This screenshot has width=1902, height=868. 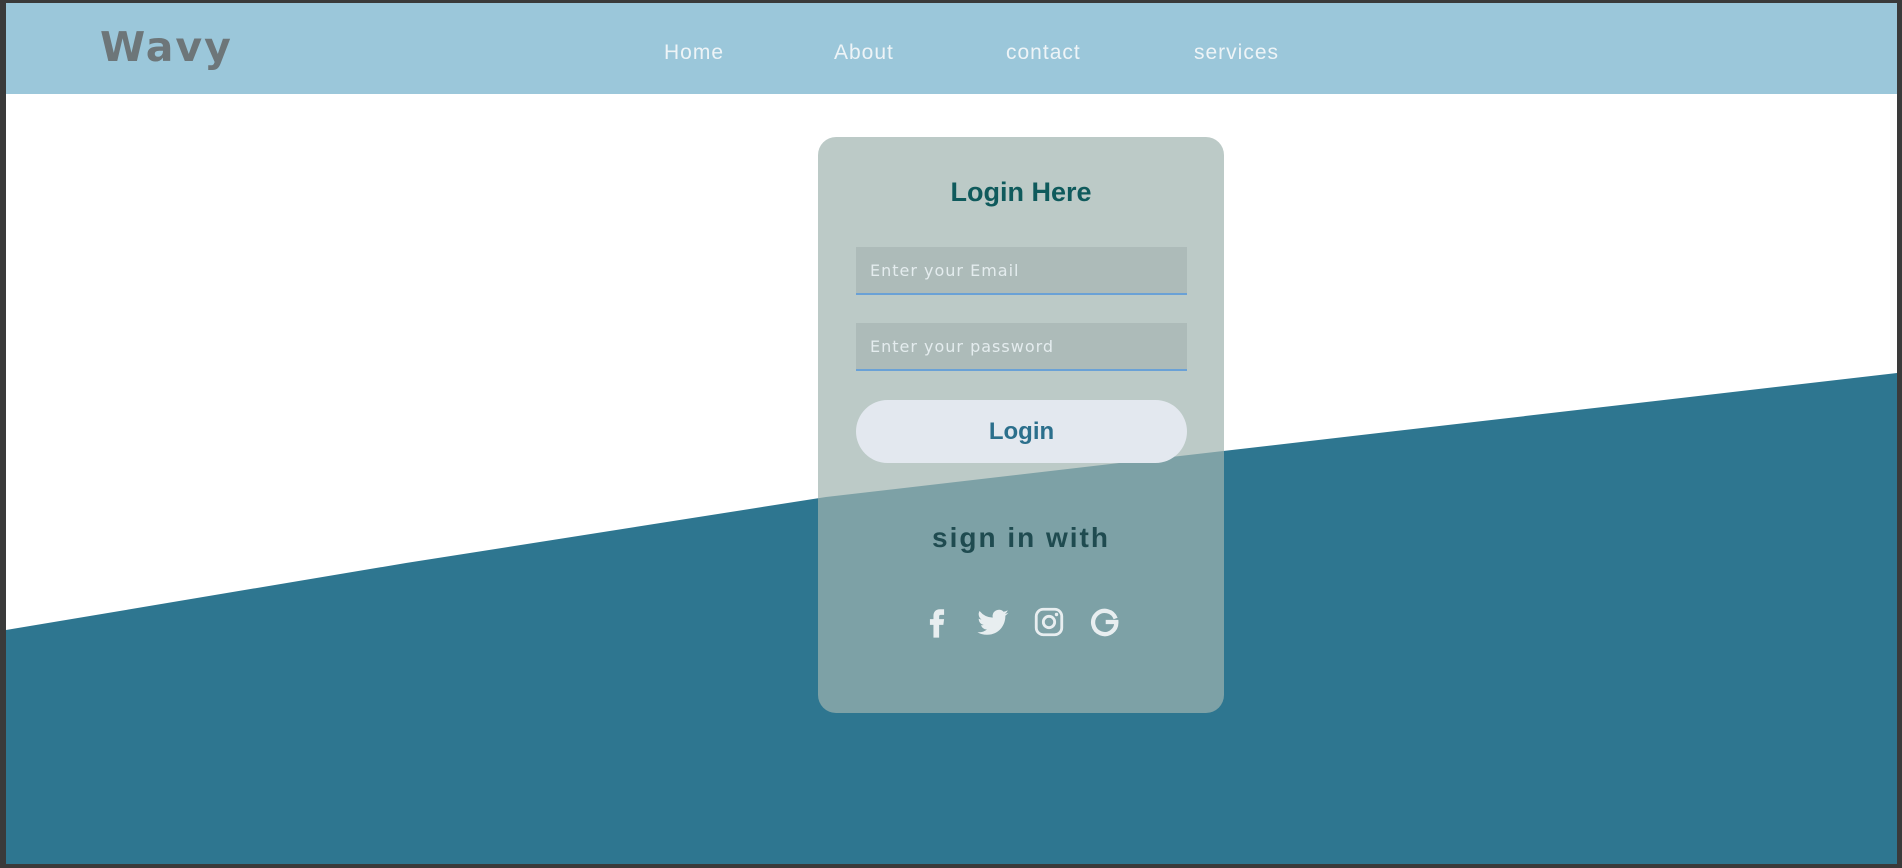 I want to click on login-title: Login Here, so click(x=1021, y=192).